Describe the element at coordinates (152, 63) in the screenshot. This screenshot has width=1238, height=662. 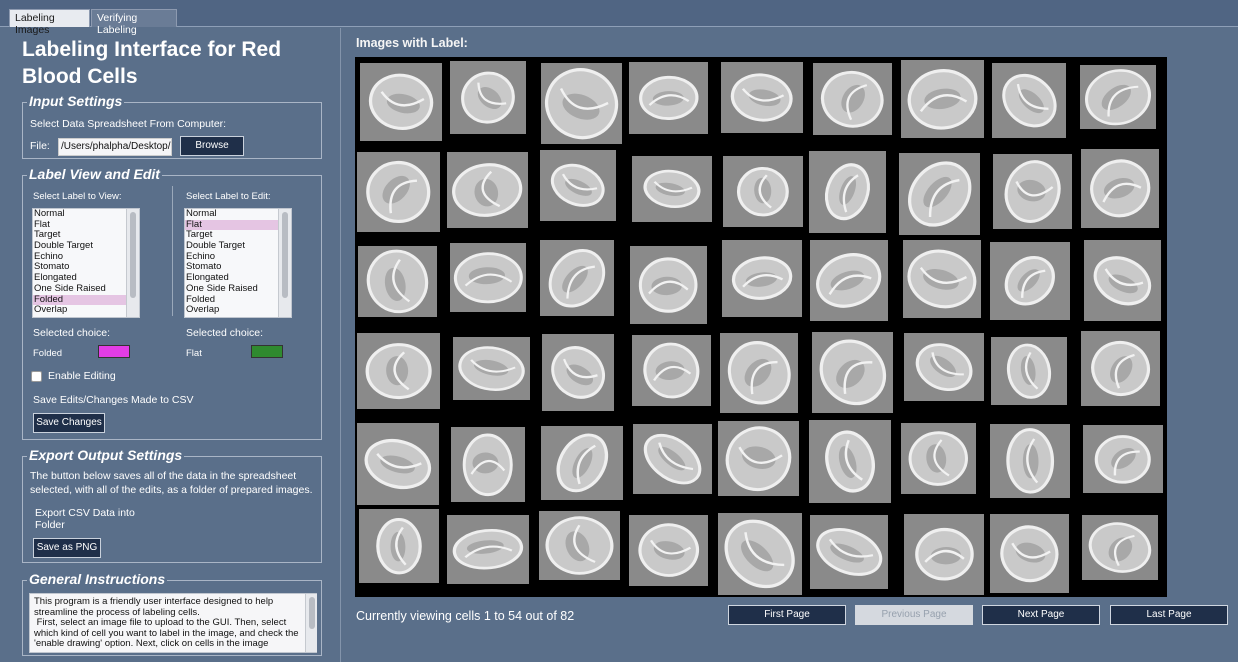
I see `page-title: Labeling Interface for Red Blood Cells` at that location.